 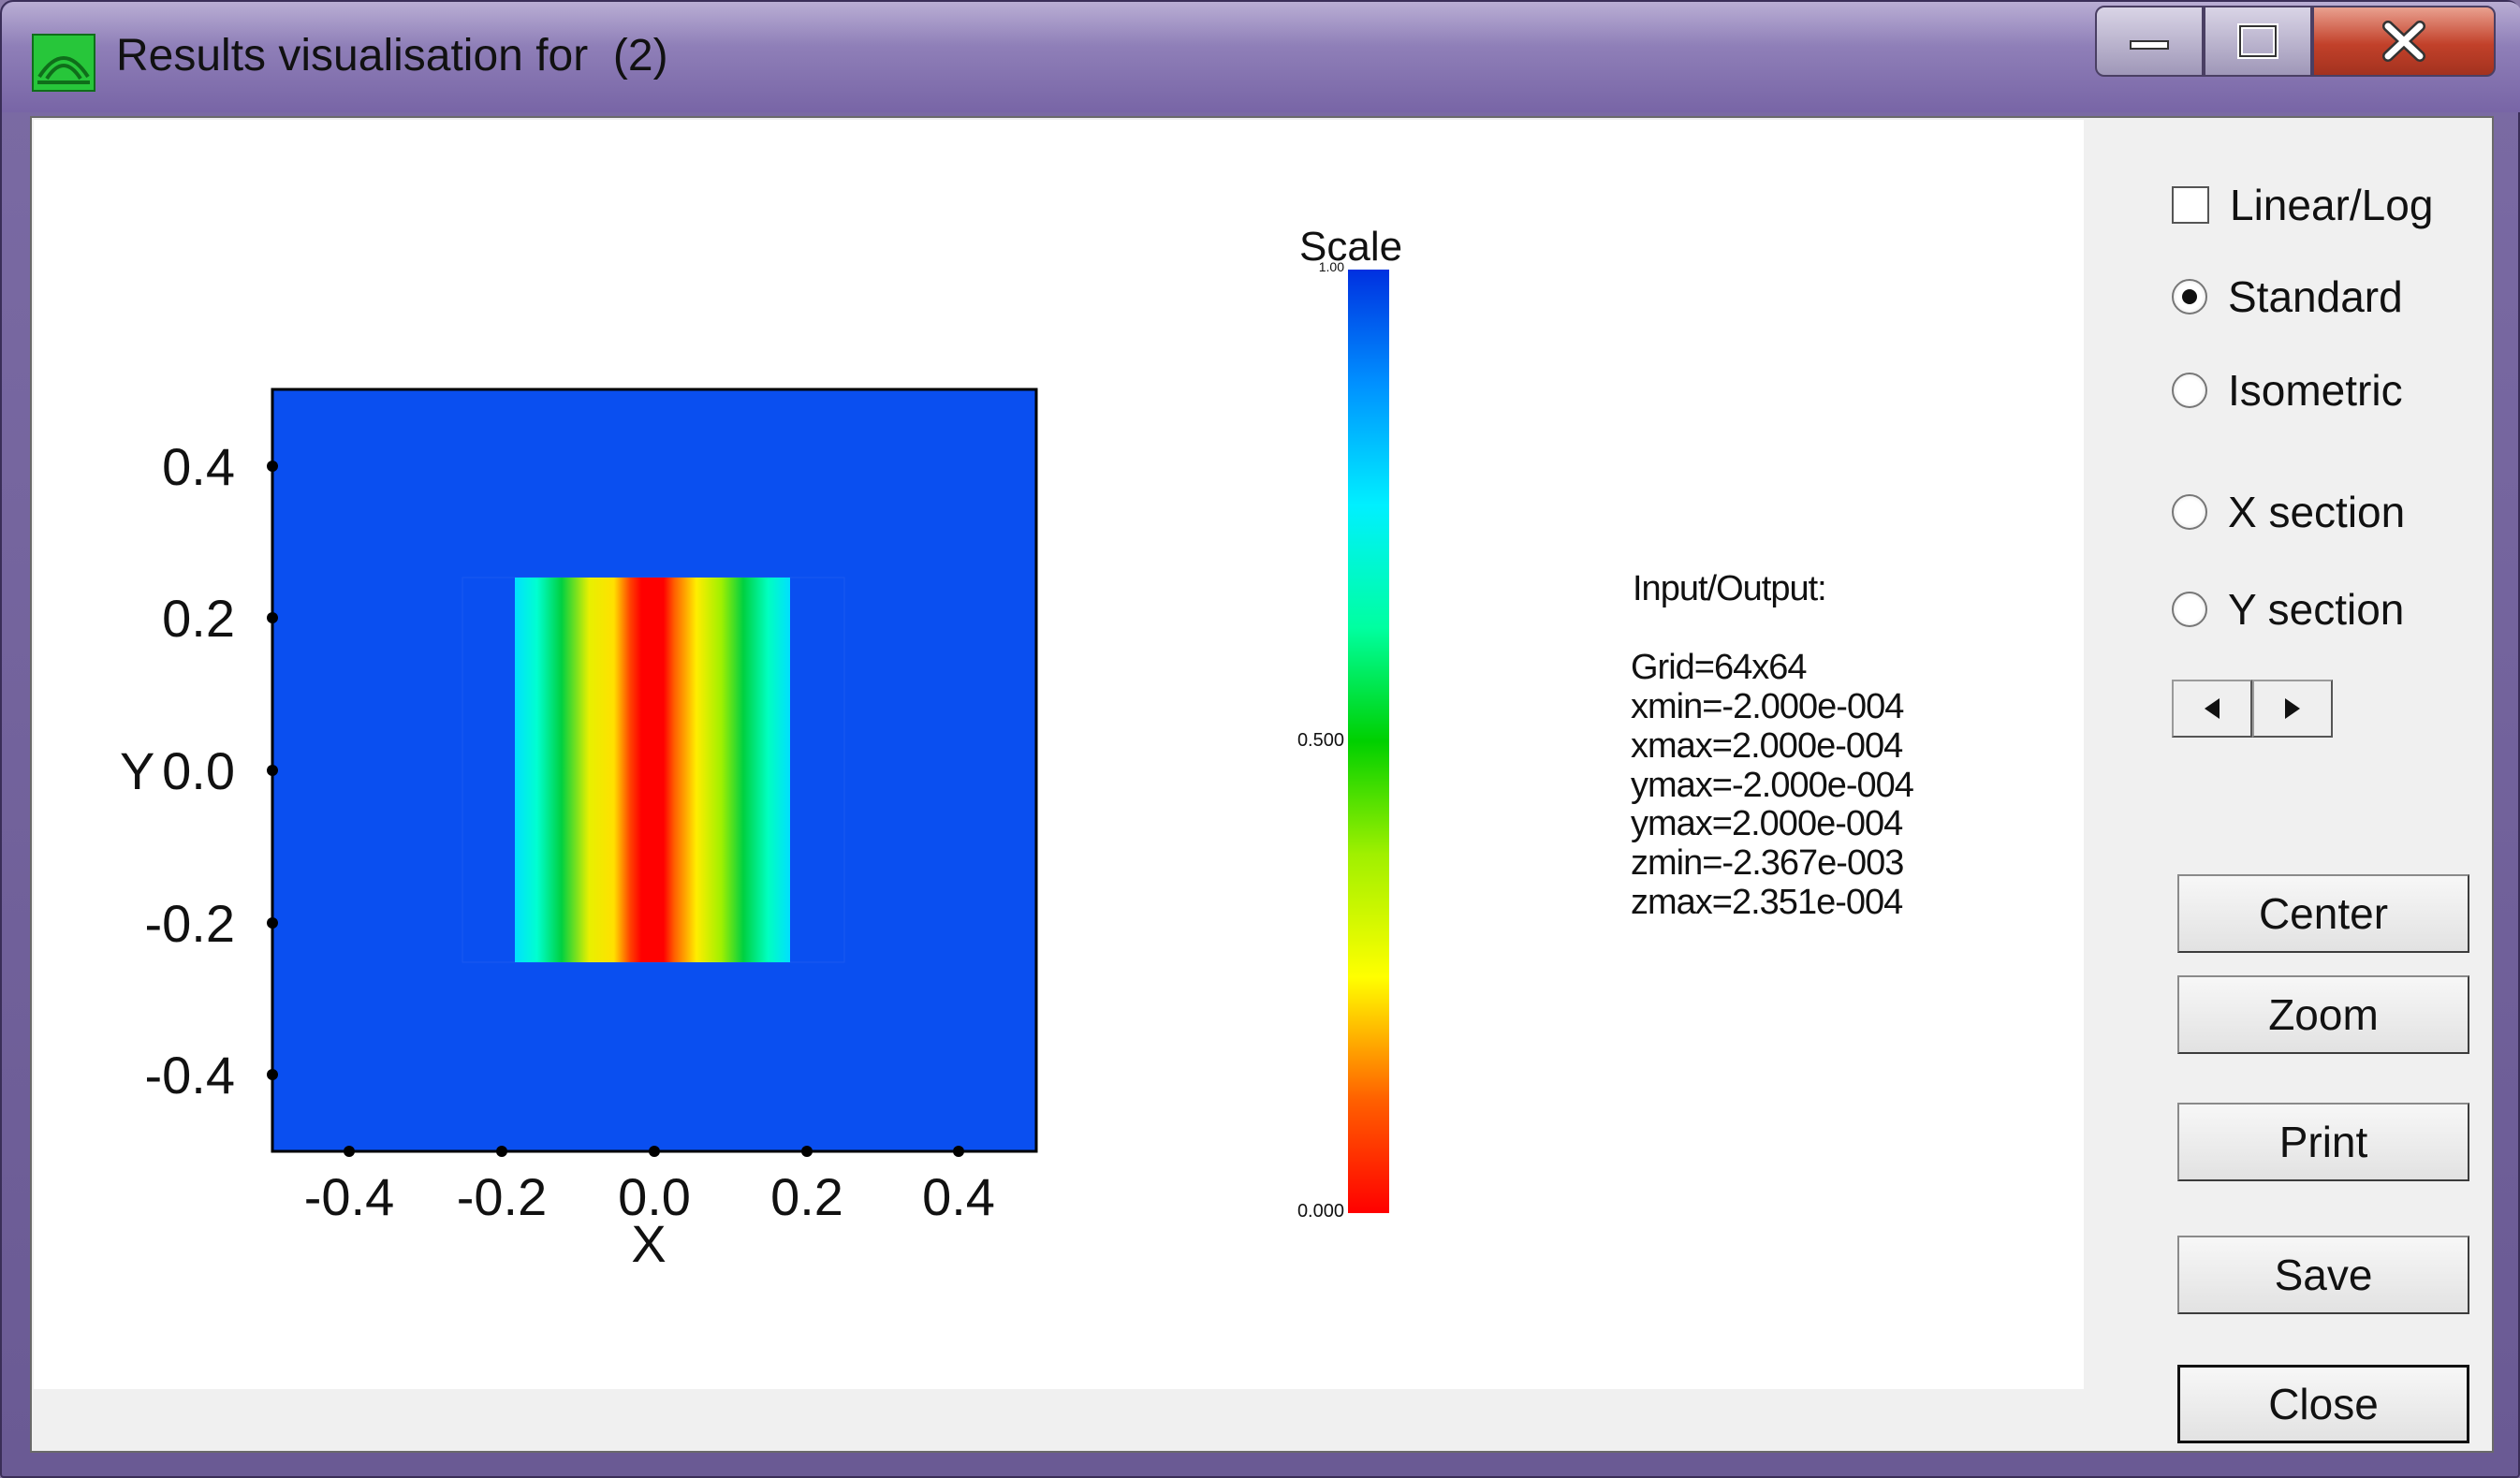 What do you see at coordinates (1320, 1211) in the screenshot?
I see `color-scale-bottom-label: 0.000` at bounding box center [1320, 1211].